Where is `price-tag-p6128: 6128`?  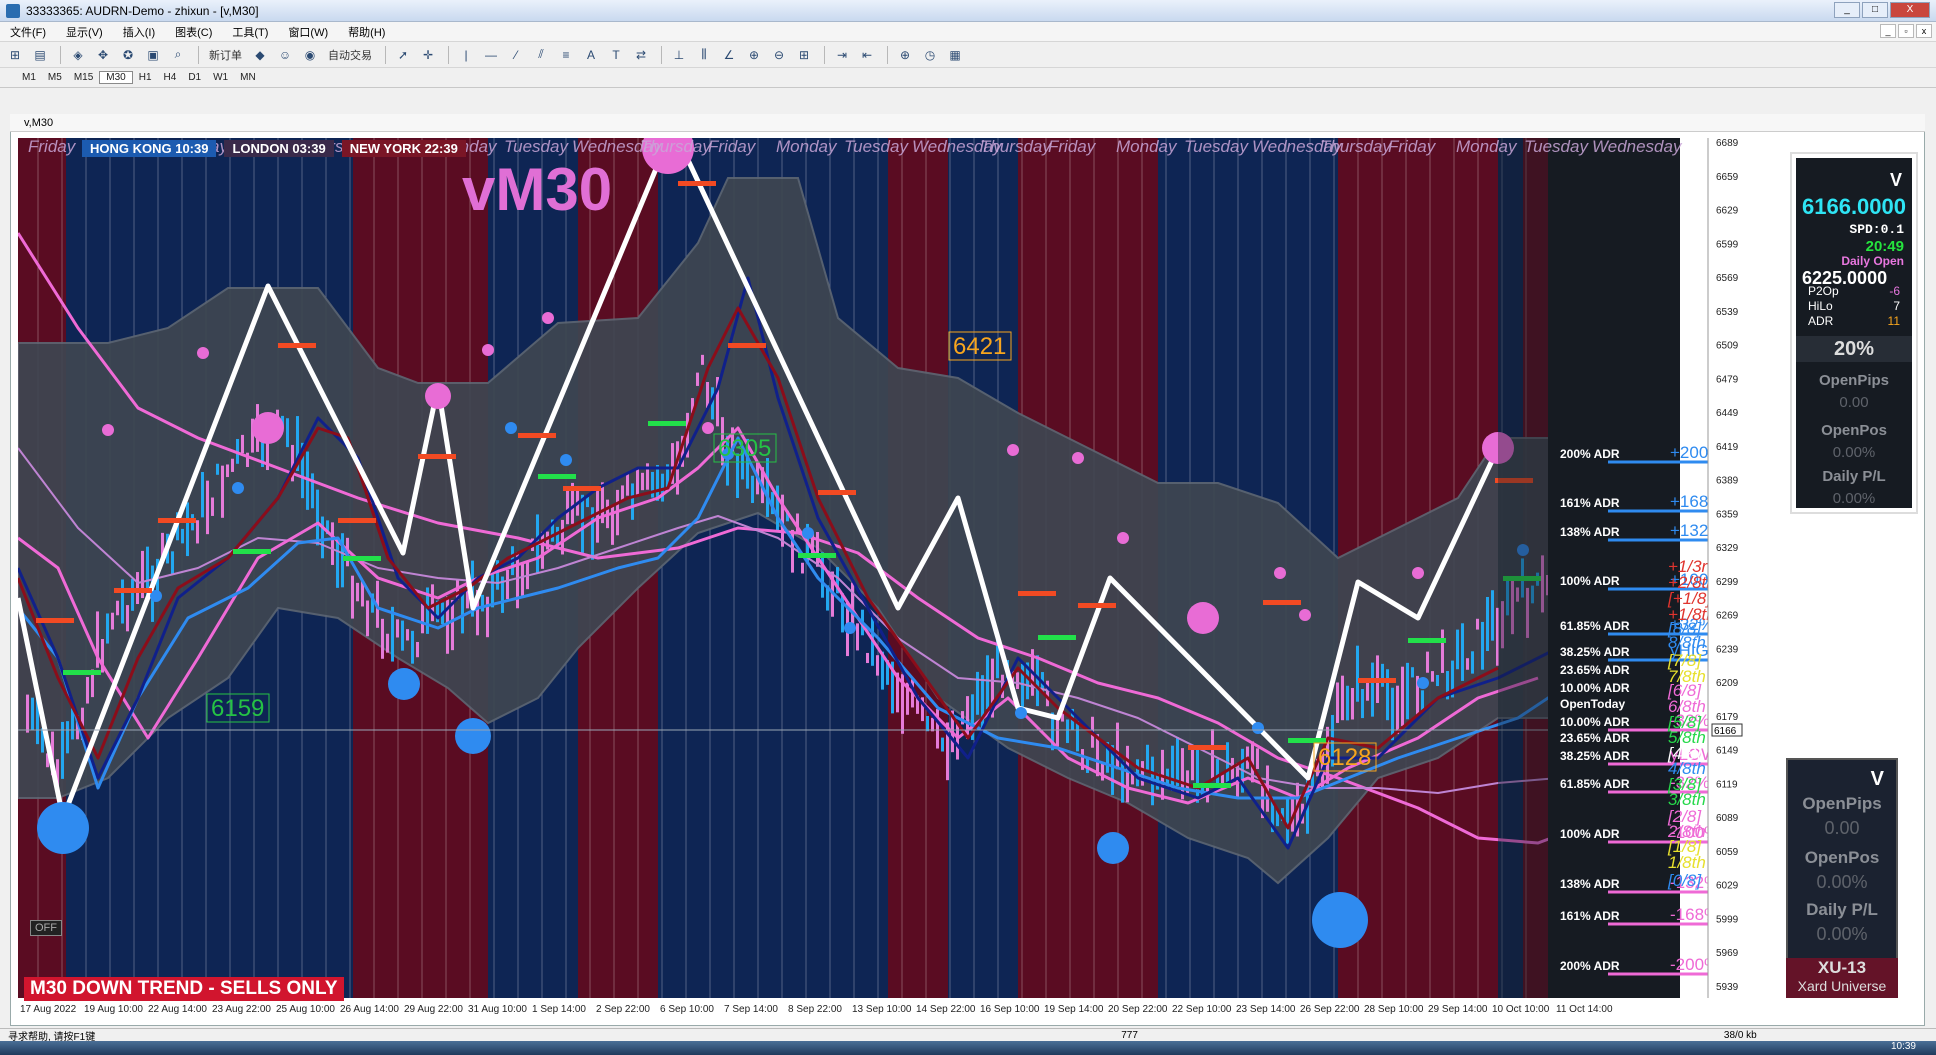 price-tag-p6128: 6128 is located at coordinates (1344, 757).